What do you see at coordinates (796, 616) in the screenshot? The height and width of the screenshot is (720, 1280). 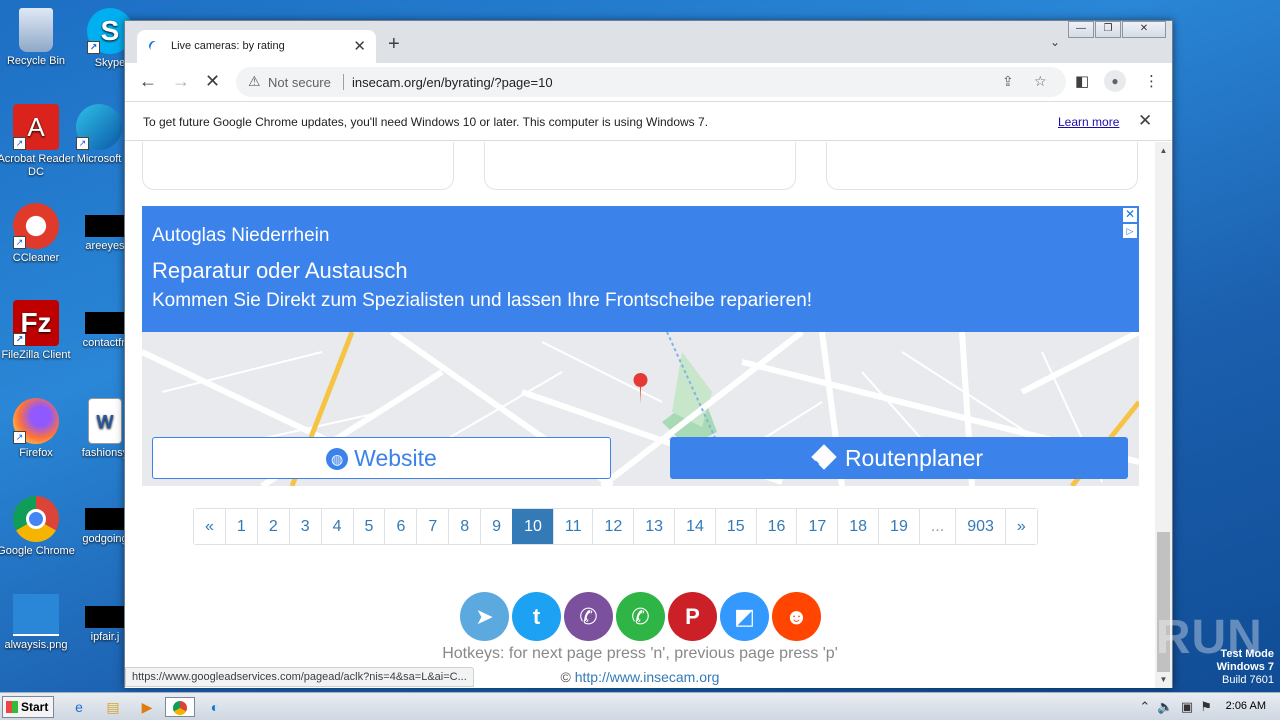 I see `reddit-share-icon: ☻` at bounding box center [796, 616].